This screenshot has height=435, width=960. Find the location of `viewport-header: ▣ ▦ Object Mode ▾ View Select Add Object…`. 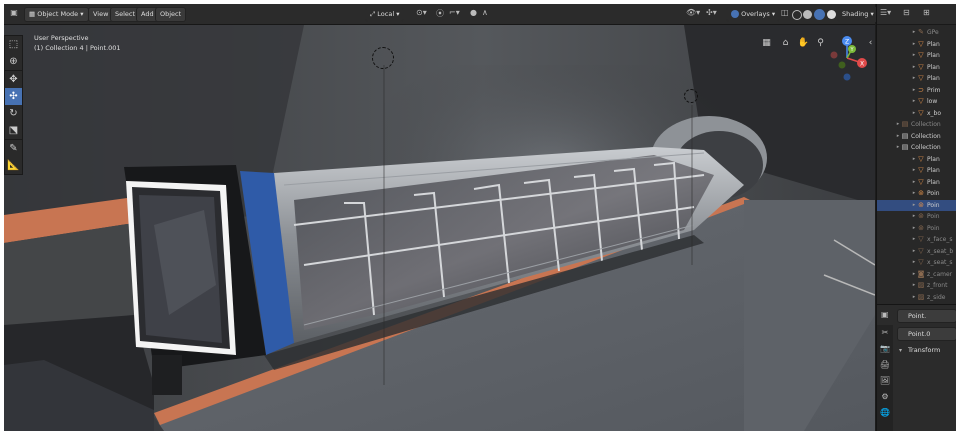

viewport-header: ▣ ▦ Object Mode ▾ View Select Add Object… is located at coordinates (441, 14).